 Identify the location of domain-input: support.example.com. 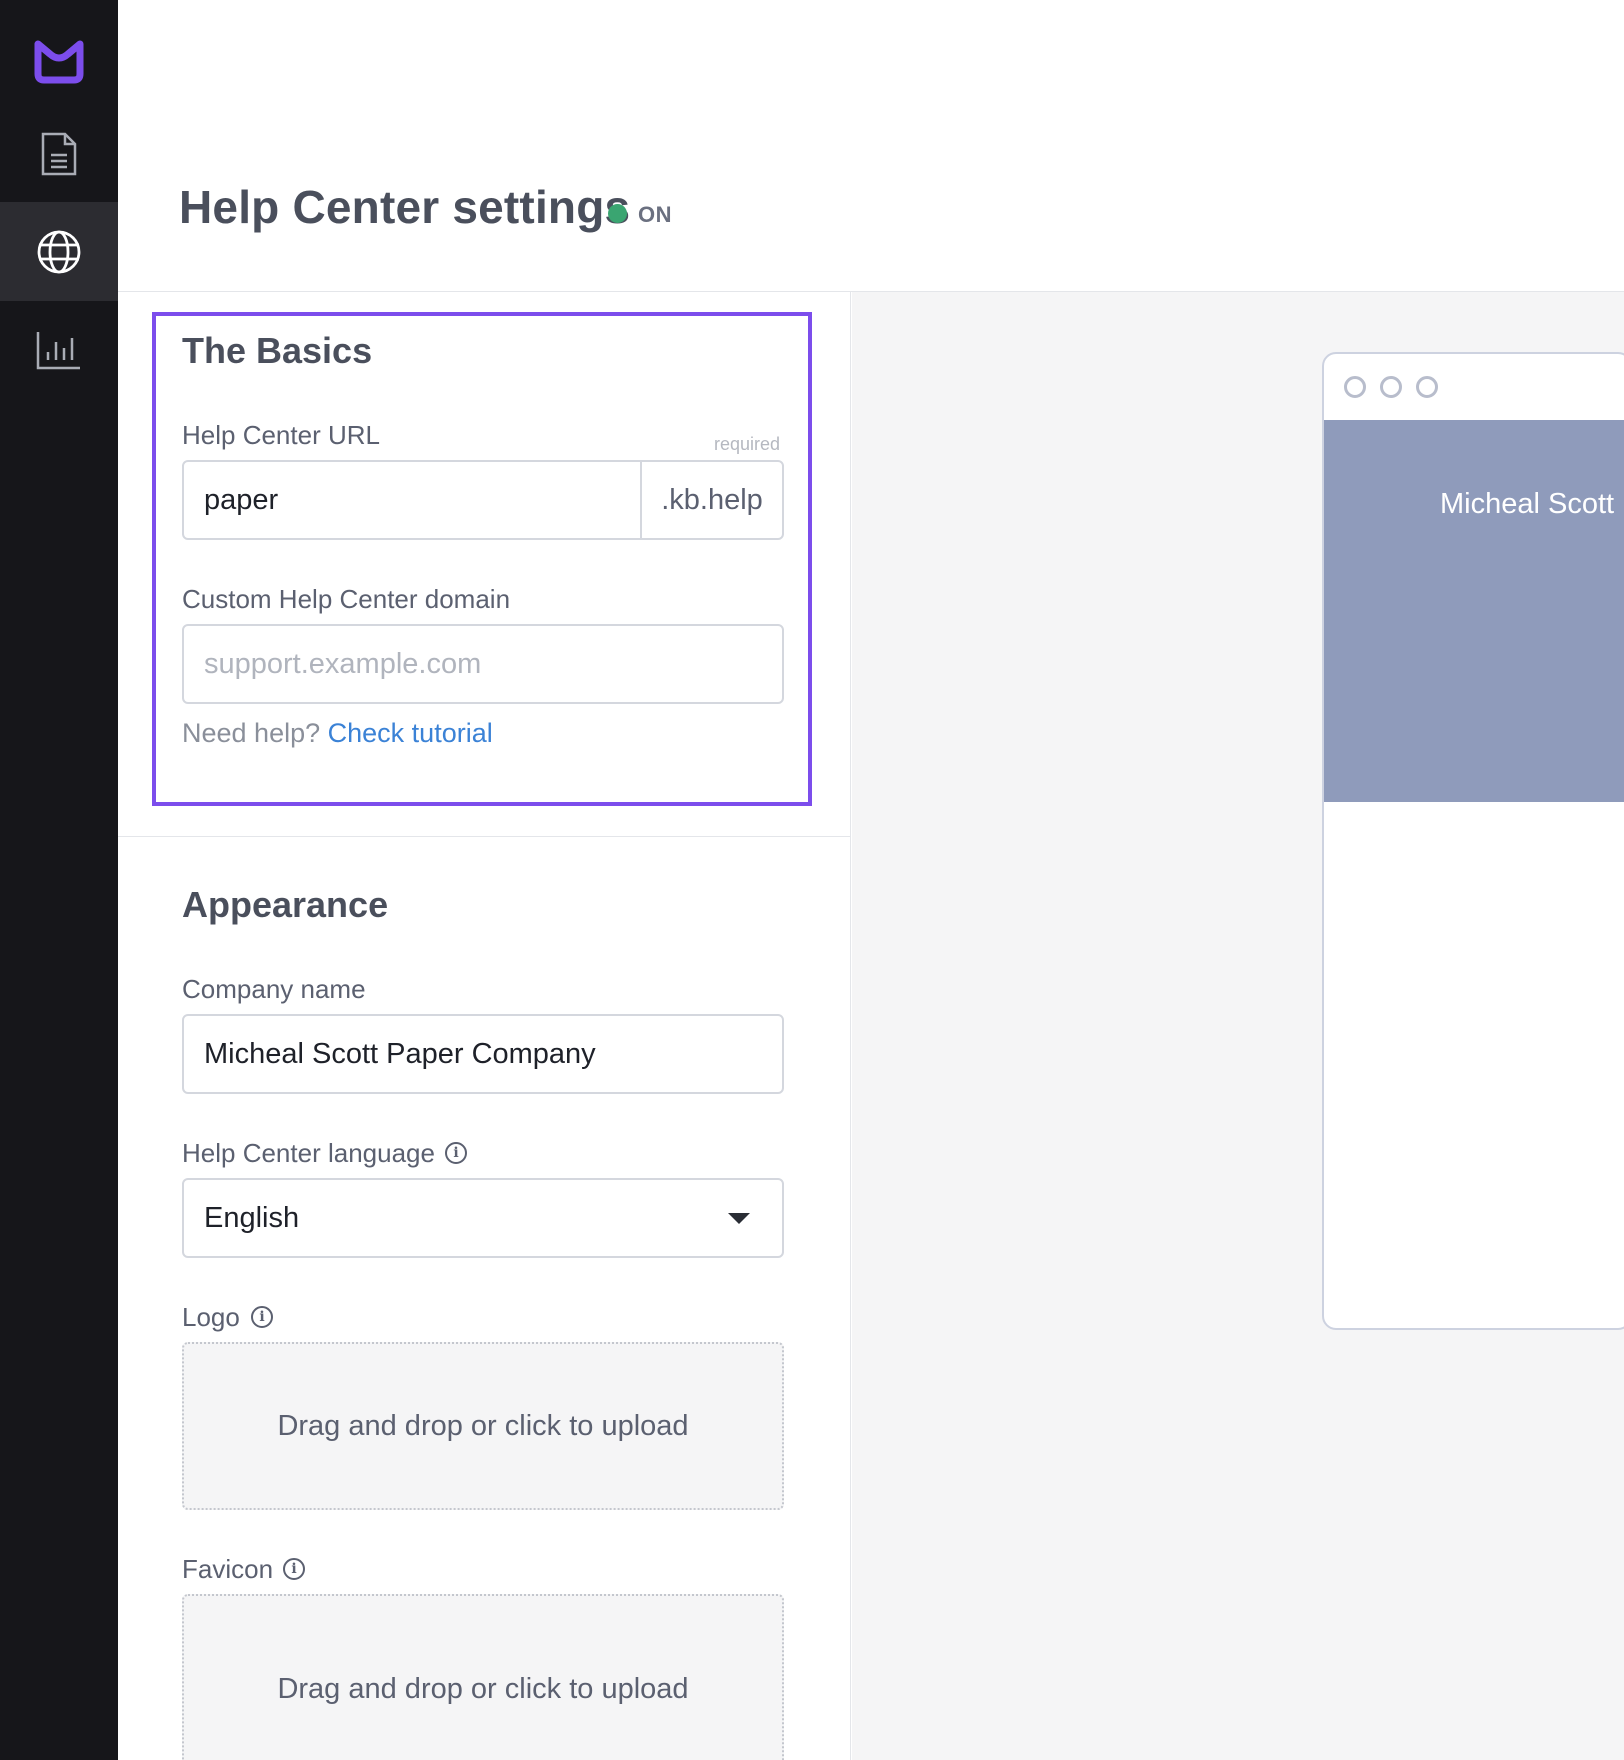
(483, 664).